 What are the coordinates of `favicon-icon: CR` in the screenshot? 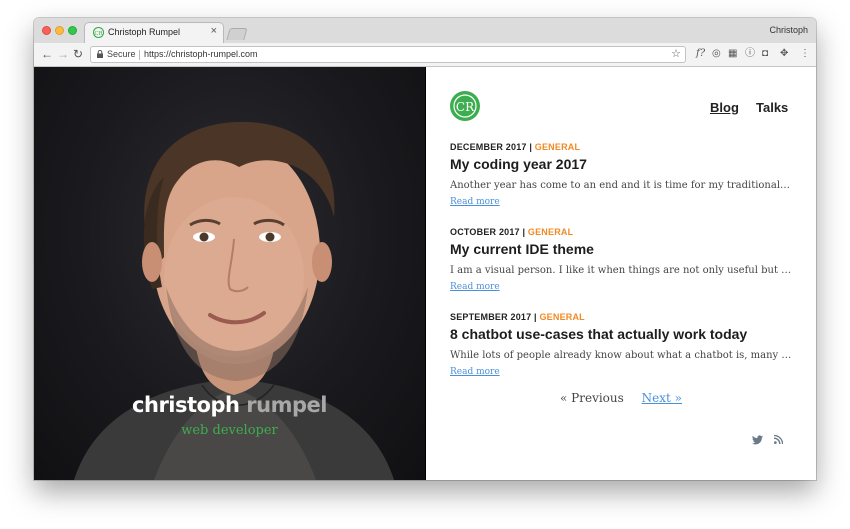 It's located at (98, 32).